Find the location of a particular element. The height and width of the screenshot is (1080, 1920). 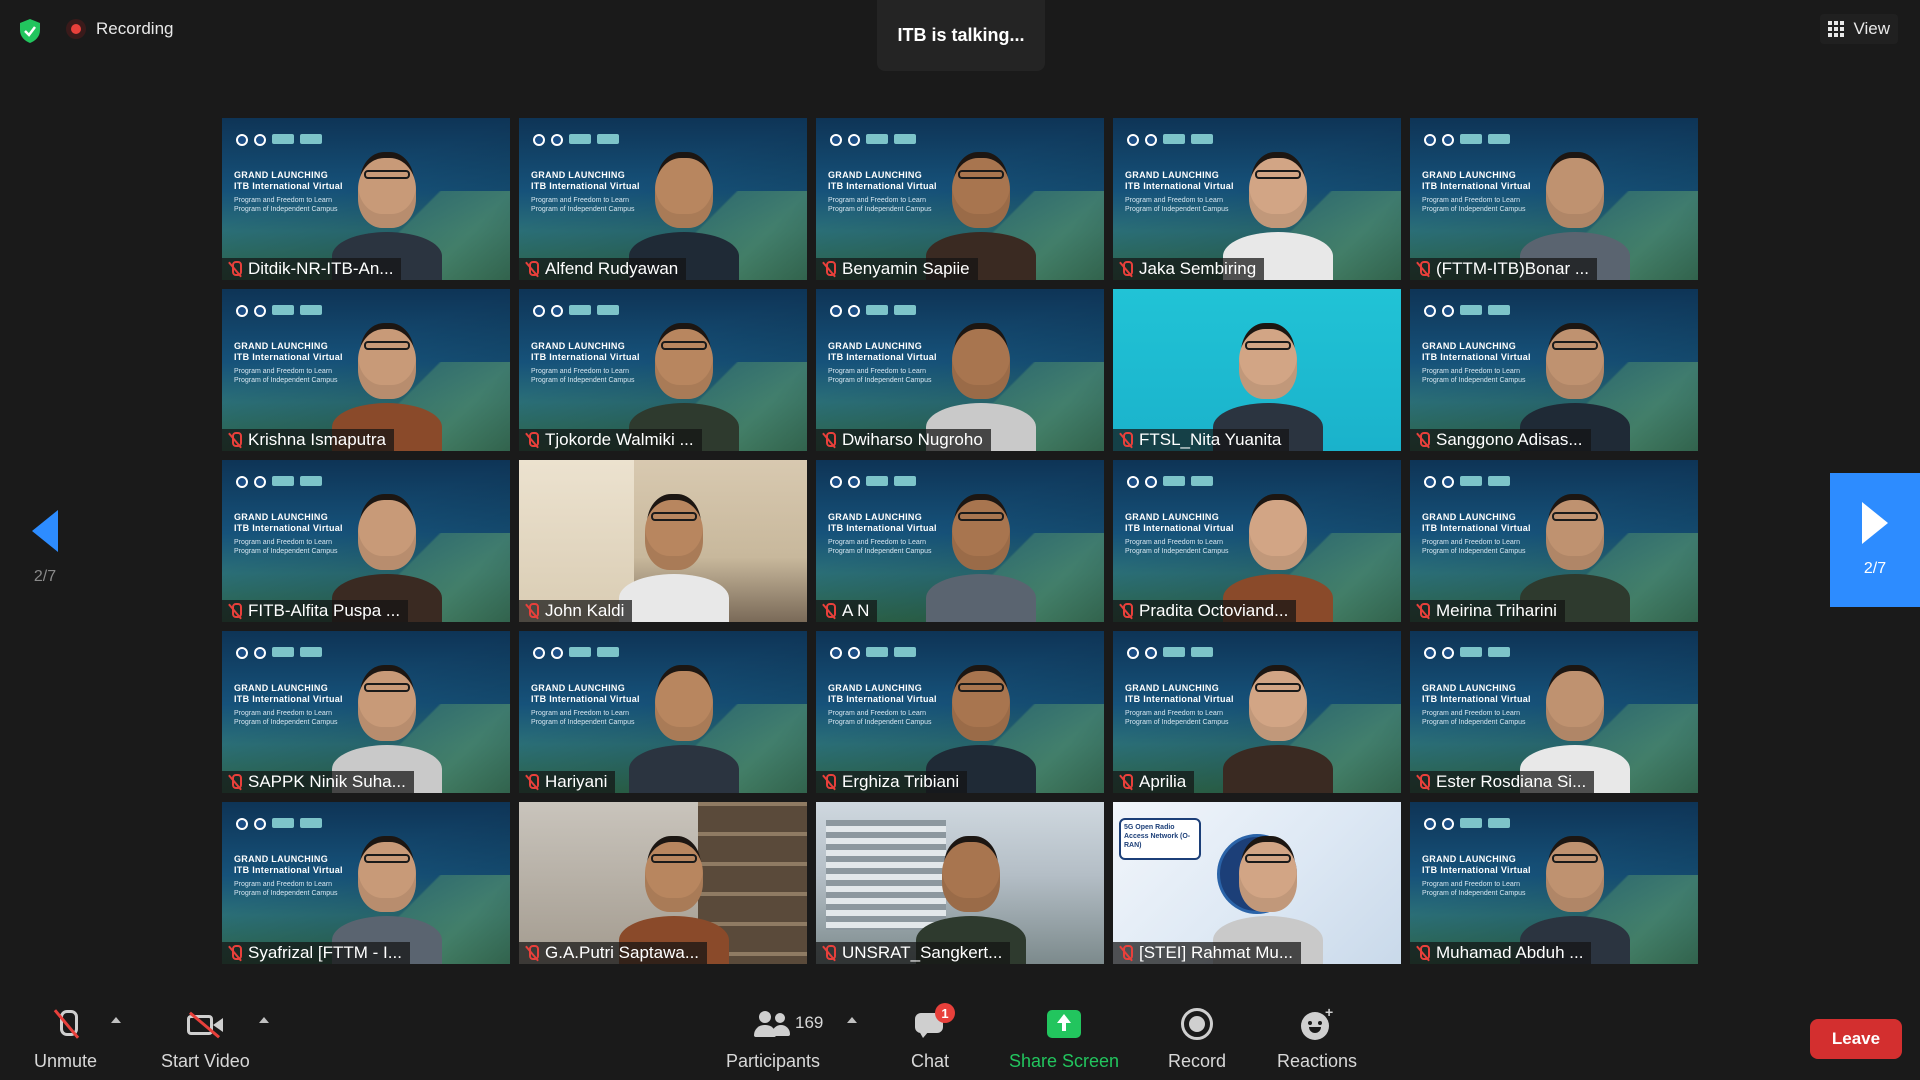

chat-icon: 1 is located at coordinates (934, 1021).